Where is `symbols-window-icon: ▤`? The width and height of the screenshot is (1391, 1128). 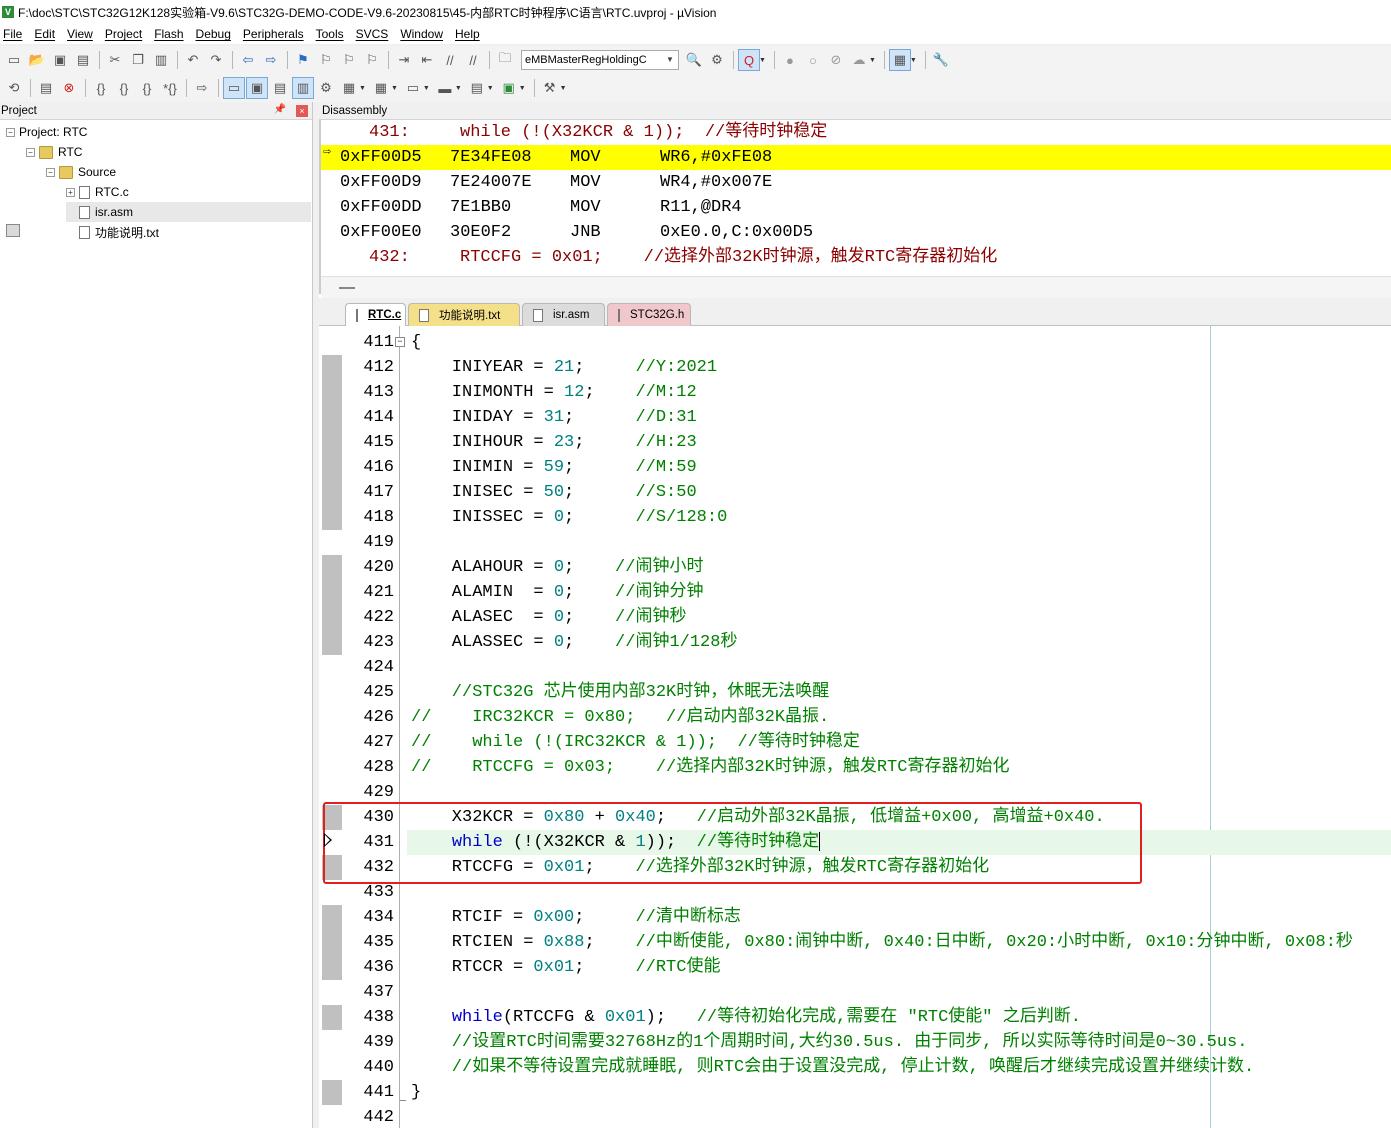 symbols-window-icon: ▤ is located at coordinates (280, 88).